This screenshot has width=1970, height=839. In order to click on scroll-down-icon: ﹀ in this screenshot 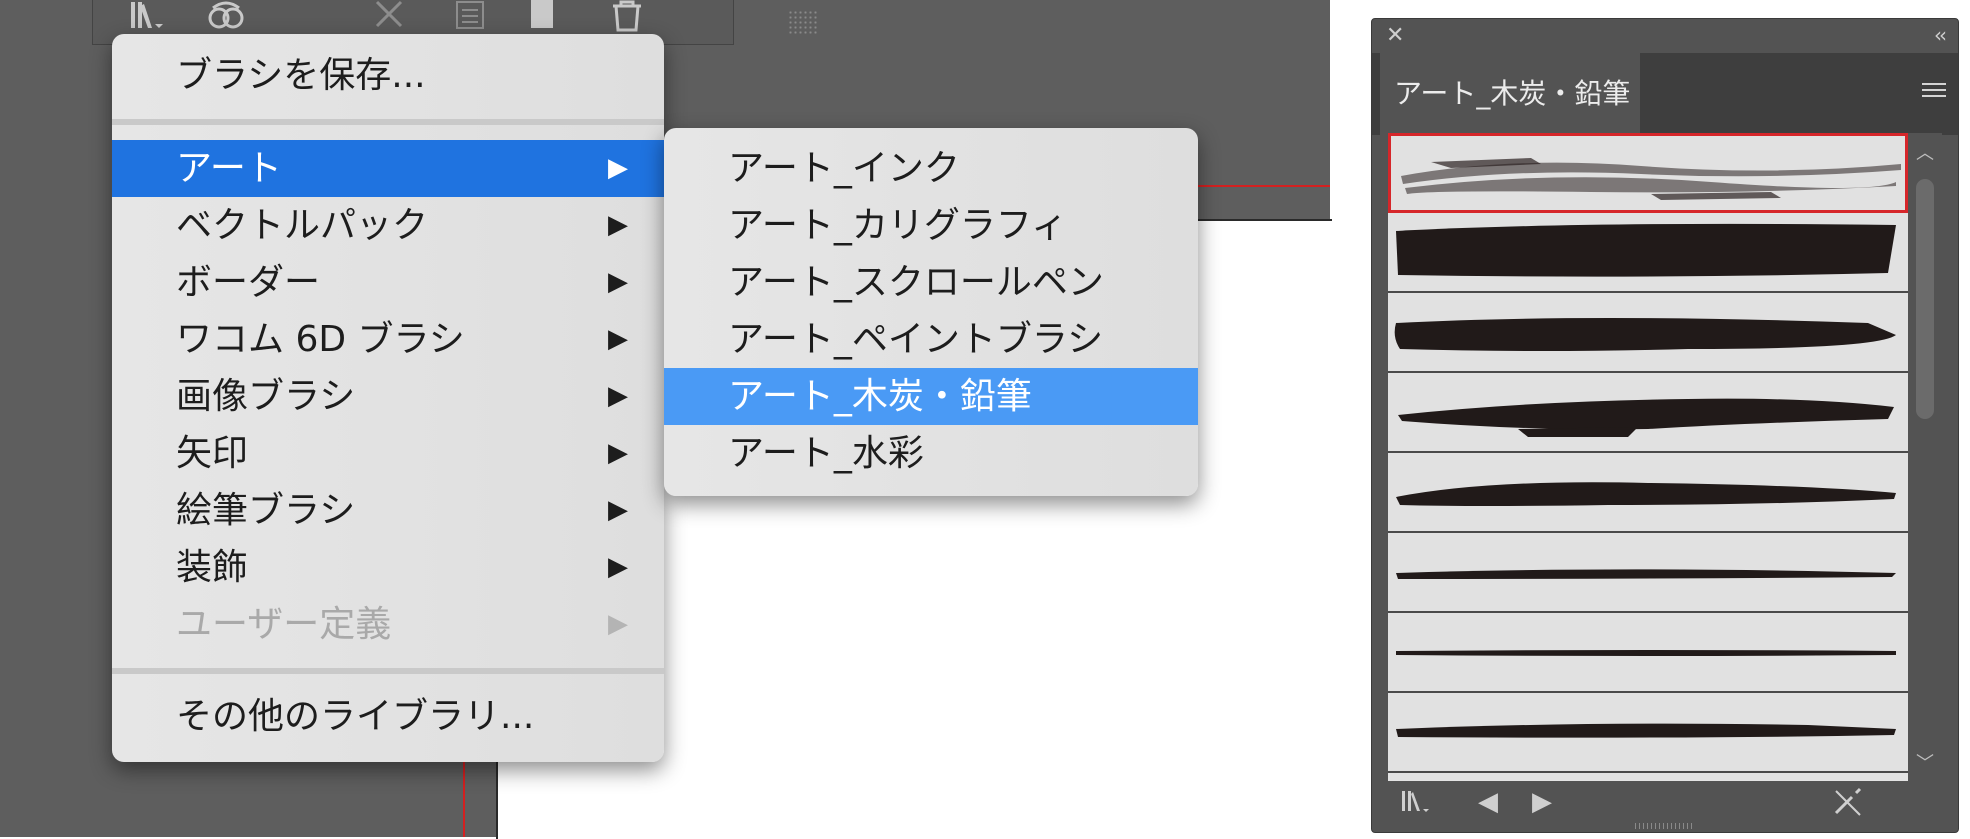, I will do `click(1925, 762)`.